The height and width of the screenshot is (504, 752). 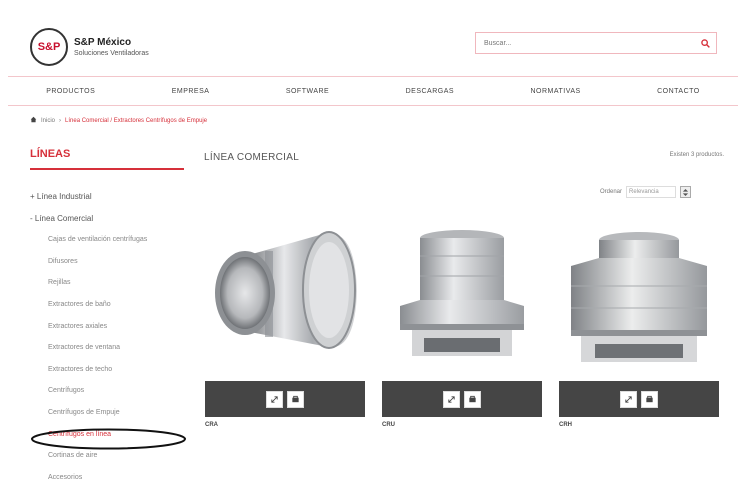 I want to click on sidebar-item: Centrífugos, so click(x=110, y=391).